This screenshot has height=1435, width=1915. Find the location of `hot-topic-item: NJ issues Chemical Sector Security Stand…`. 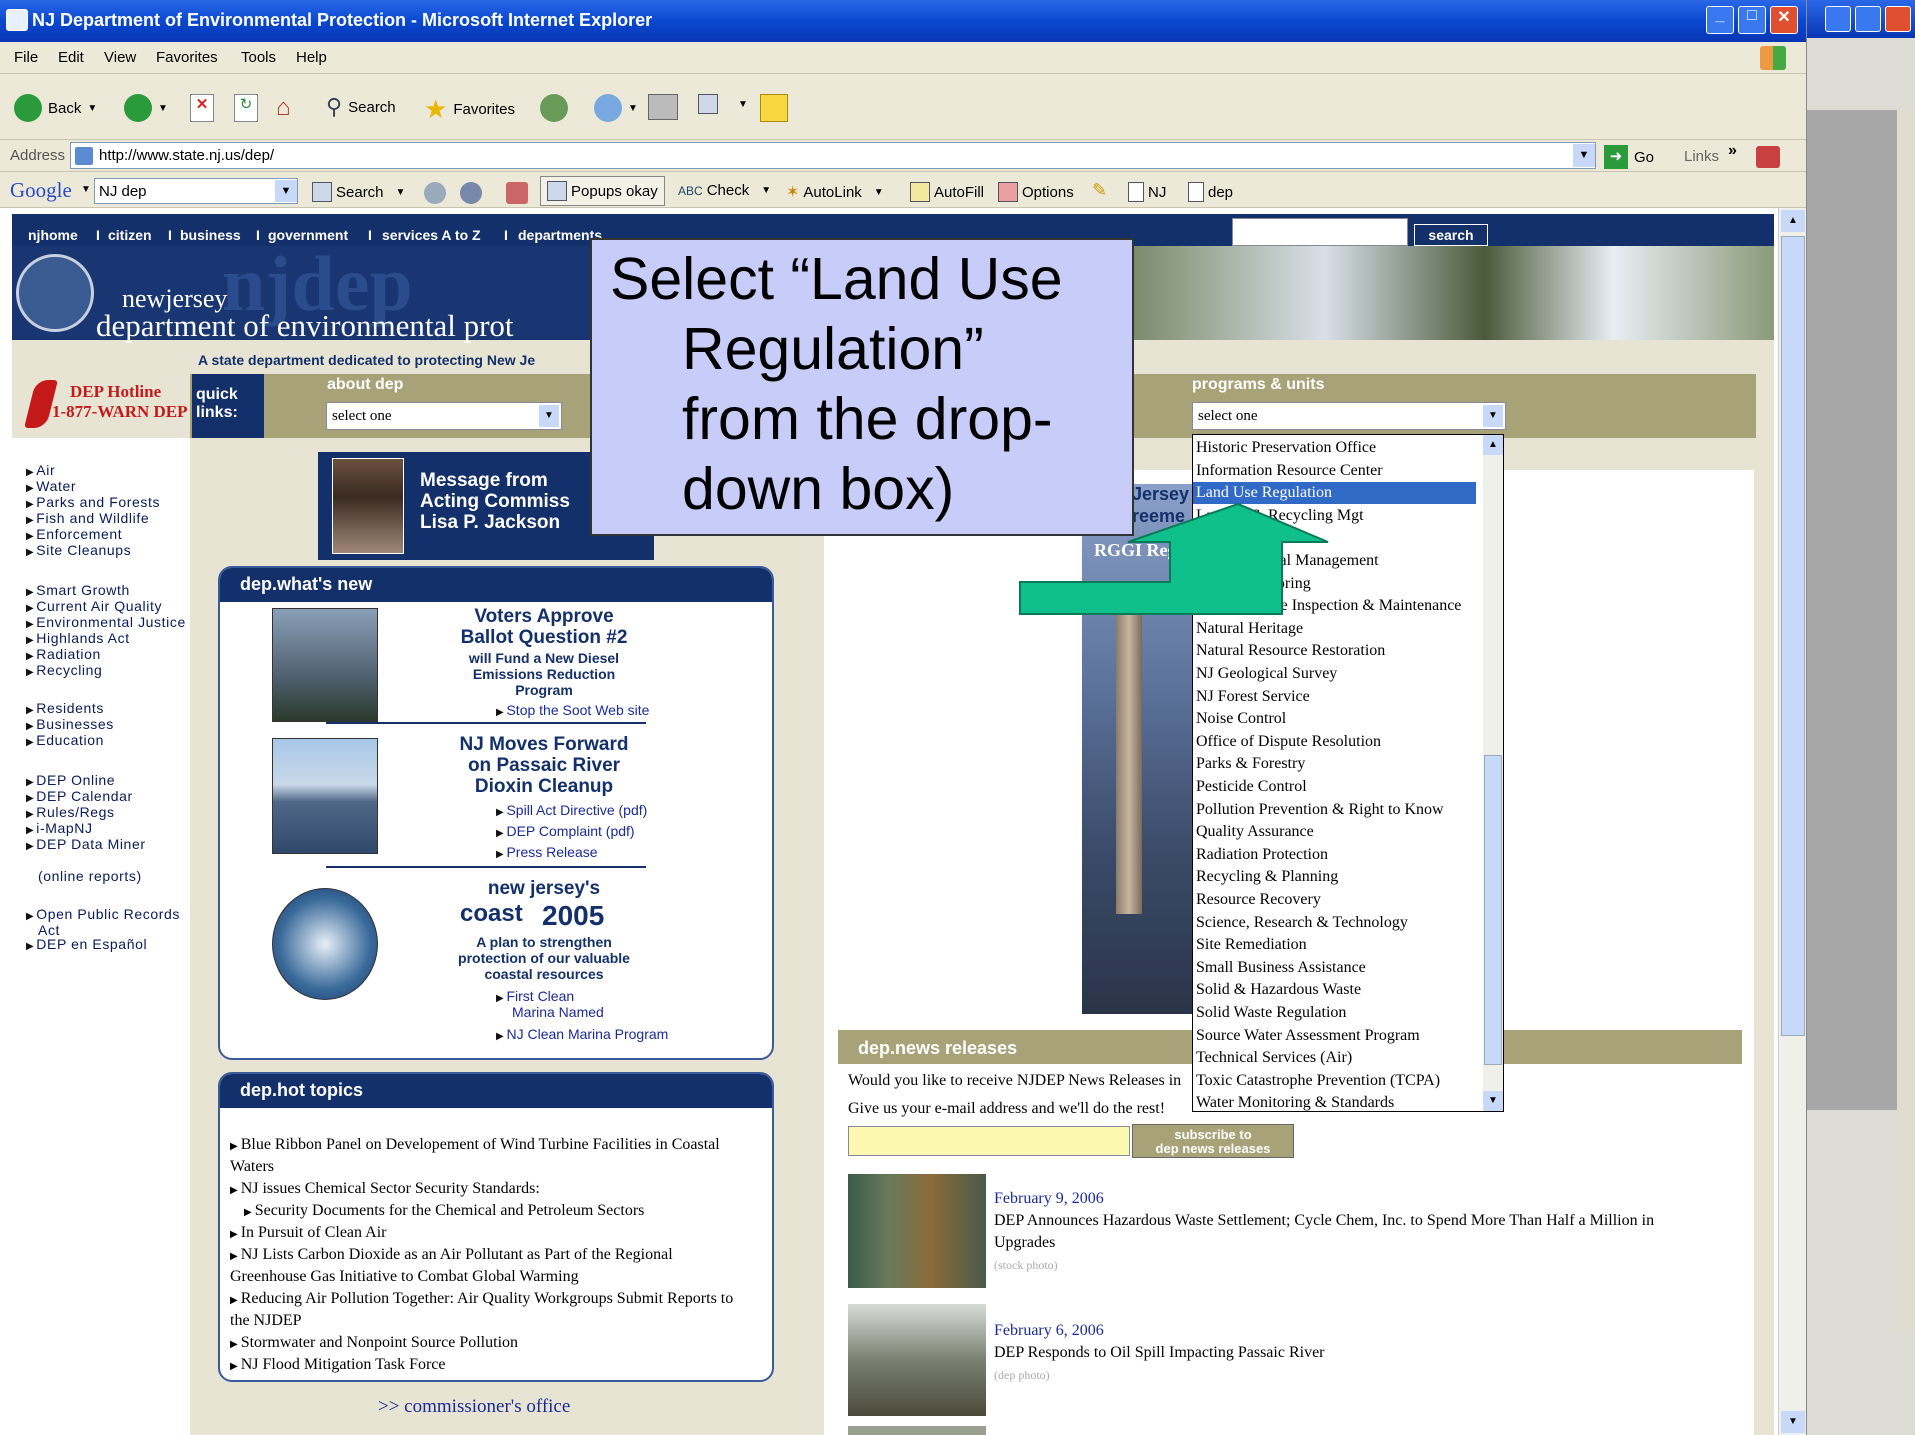

hot-topic-item: NJ issues Chemical Sector Security Stand… is located at coordinates (385, 1190).